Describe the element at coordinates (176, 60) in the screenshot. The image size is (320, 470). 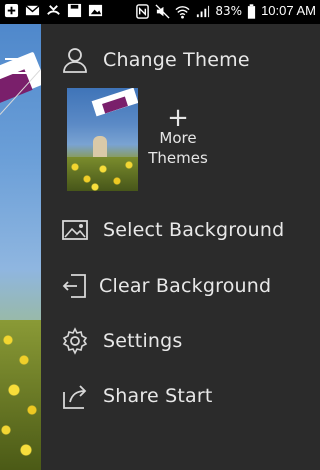
I see `change-theme-label: Change Theme` at that location.